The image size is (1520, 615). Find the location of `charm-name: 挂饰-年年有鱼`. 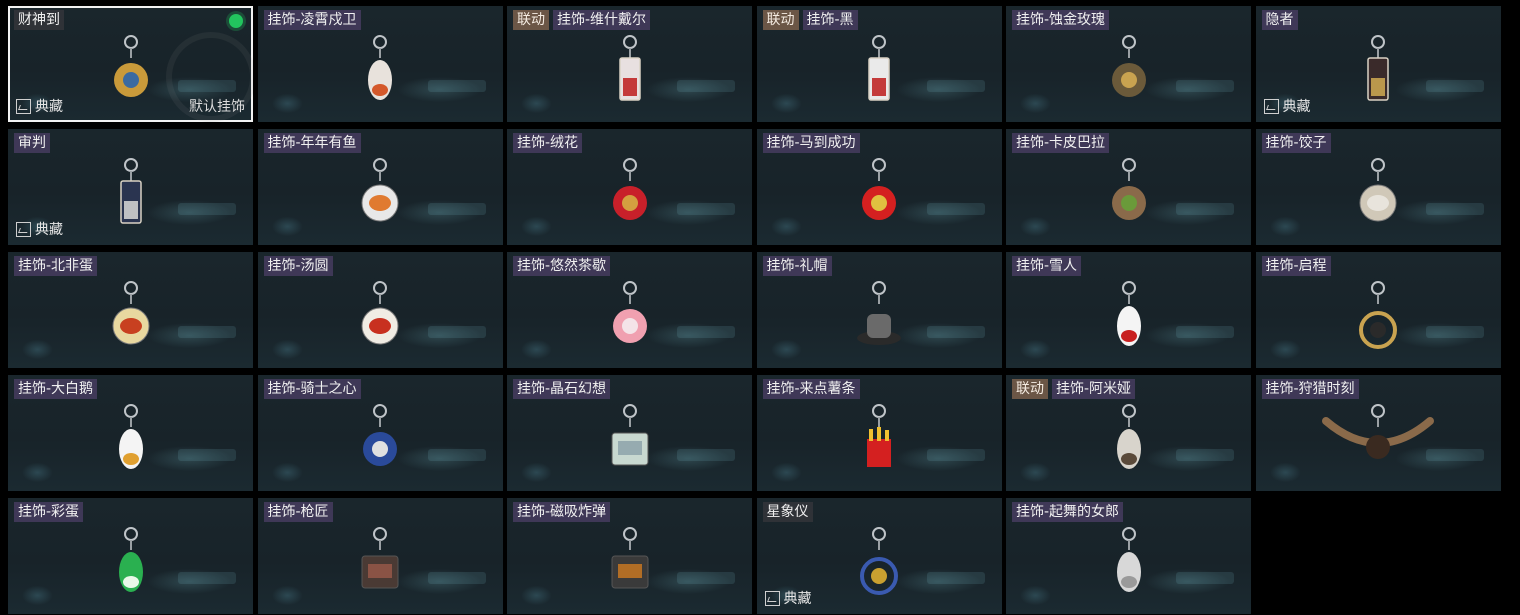

charm-name: 挂饰-年年有鱼 is located at coordinates (312, 143).